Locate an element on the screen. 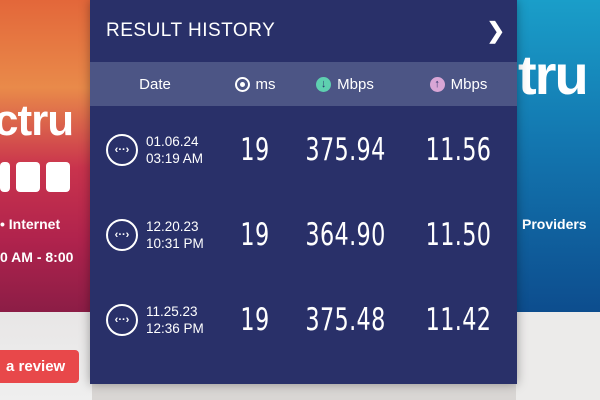 This screenshot has height=400, width=600. result-date: 01.06.24 is located at coordinates (172, 141).